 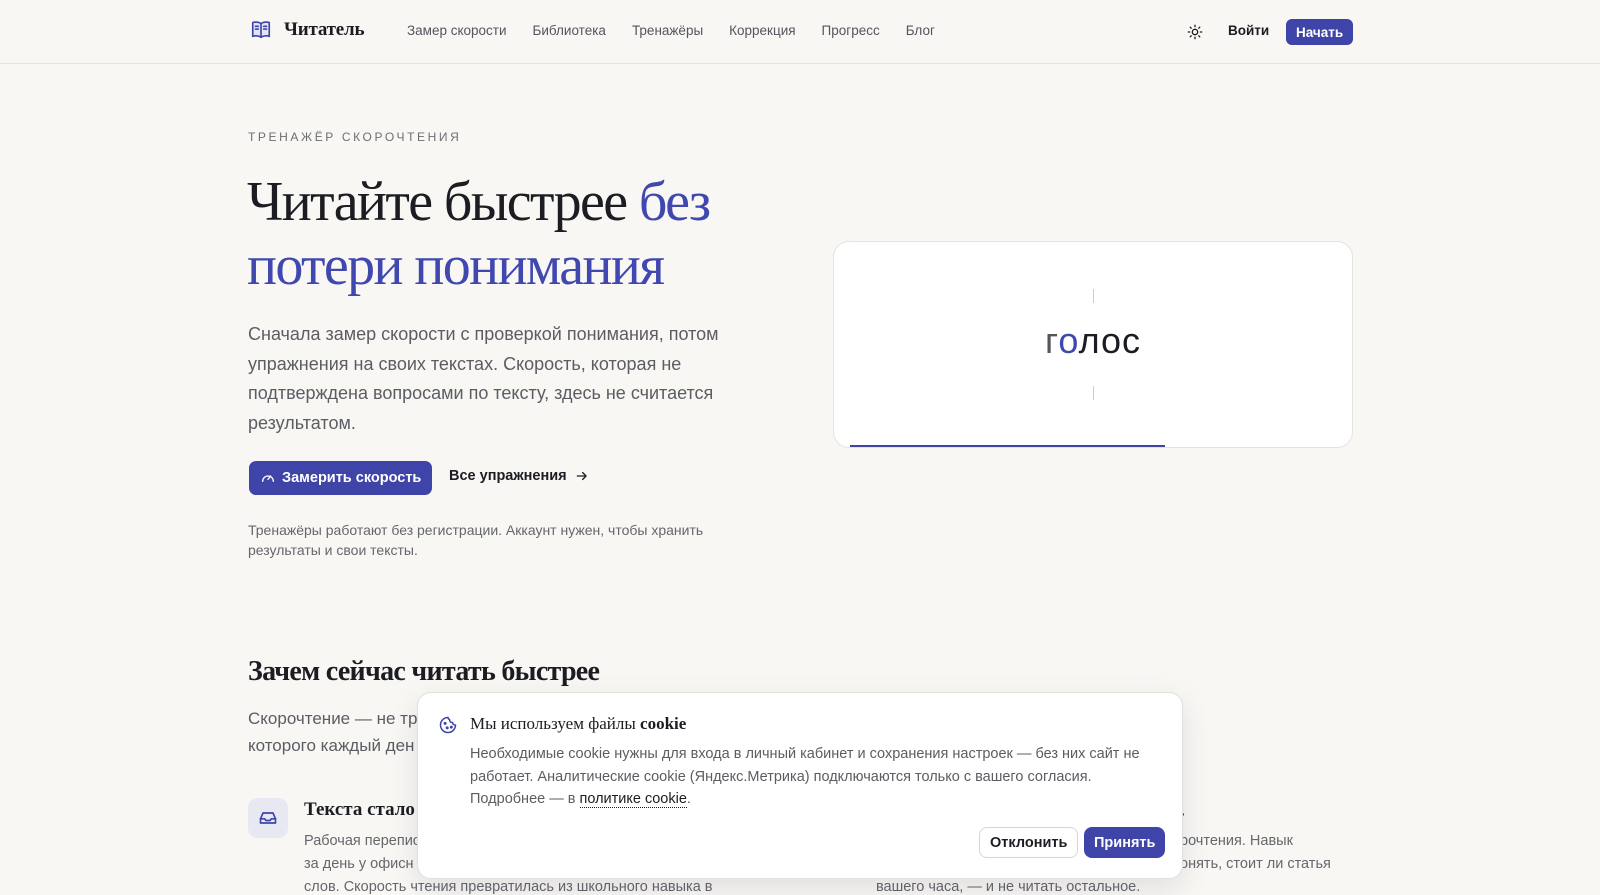 I want to click on hero-title-plain: Читайте быстрее, so click(x=443, y=202).